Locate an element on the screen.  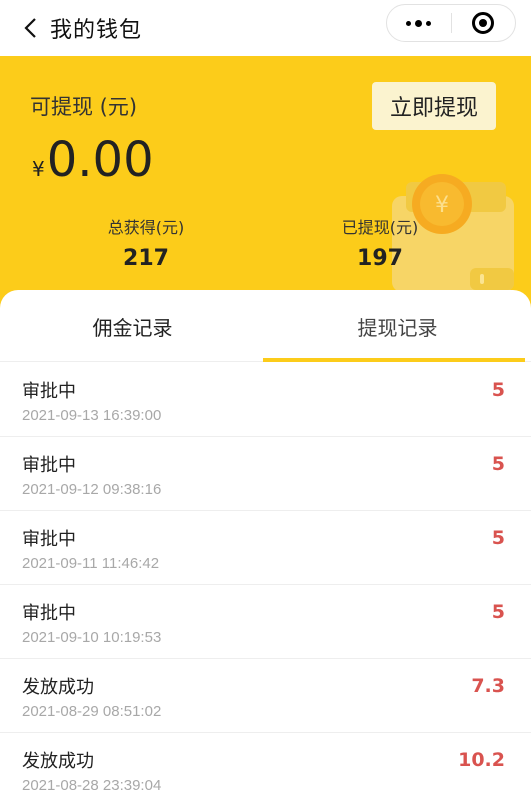
balance-value: 0.00 is located at coordinates (100, 160).